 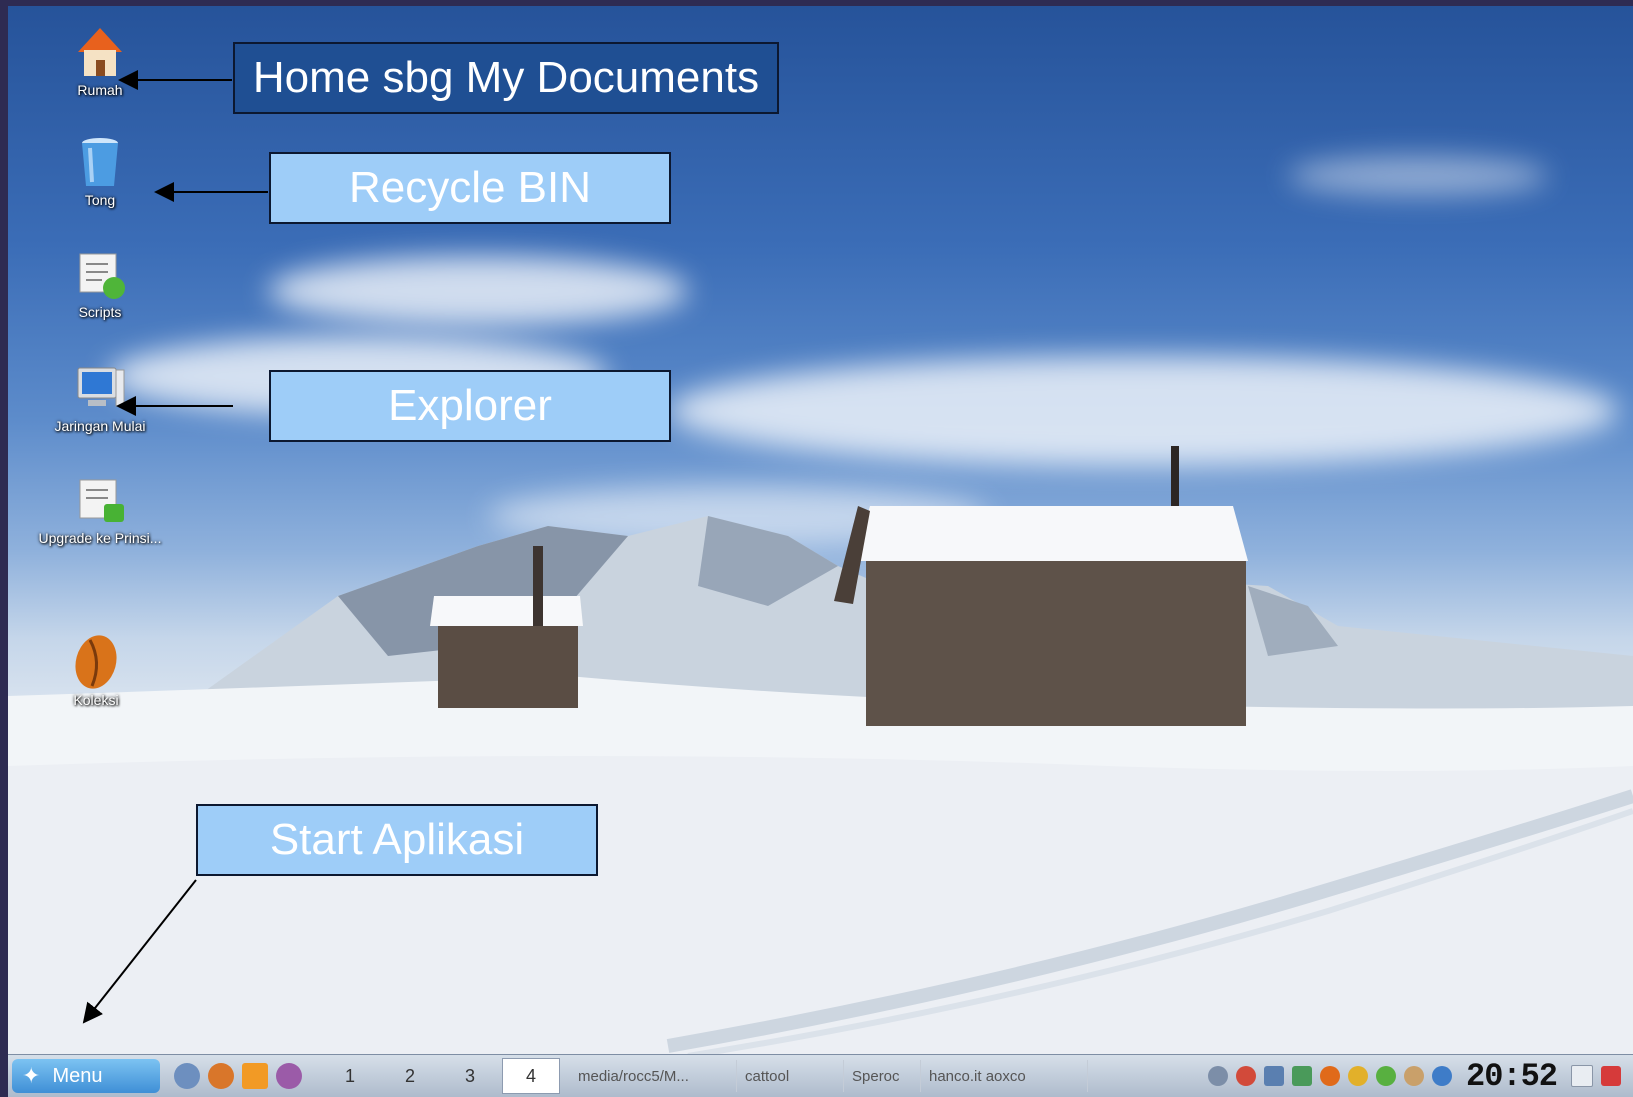 What do you see at coordinates (1273, 1076) in the screenshot?
I see `clipboard-icon` at bounding box center [1273, 1076].